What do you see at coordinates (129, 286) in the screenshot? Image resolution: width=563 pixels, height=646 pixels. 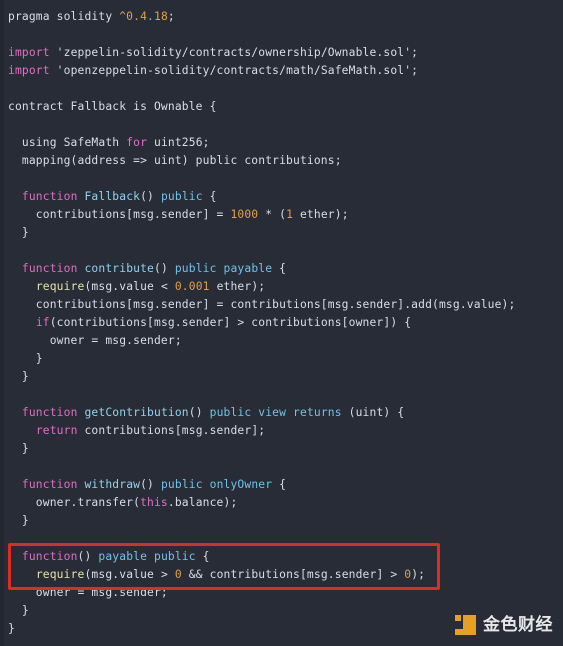 I see `code-token: (msg.value <` at bounding box center [129, 286].